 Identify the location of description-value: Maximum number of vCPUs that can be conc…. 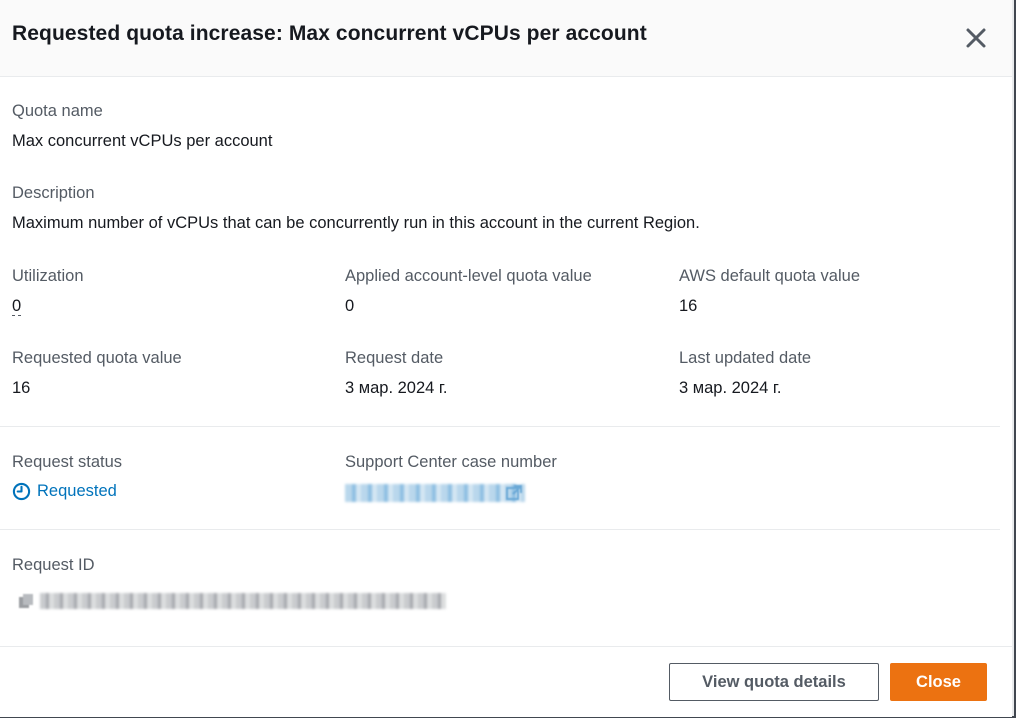
(356, 223).